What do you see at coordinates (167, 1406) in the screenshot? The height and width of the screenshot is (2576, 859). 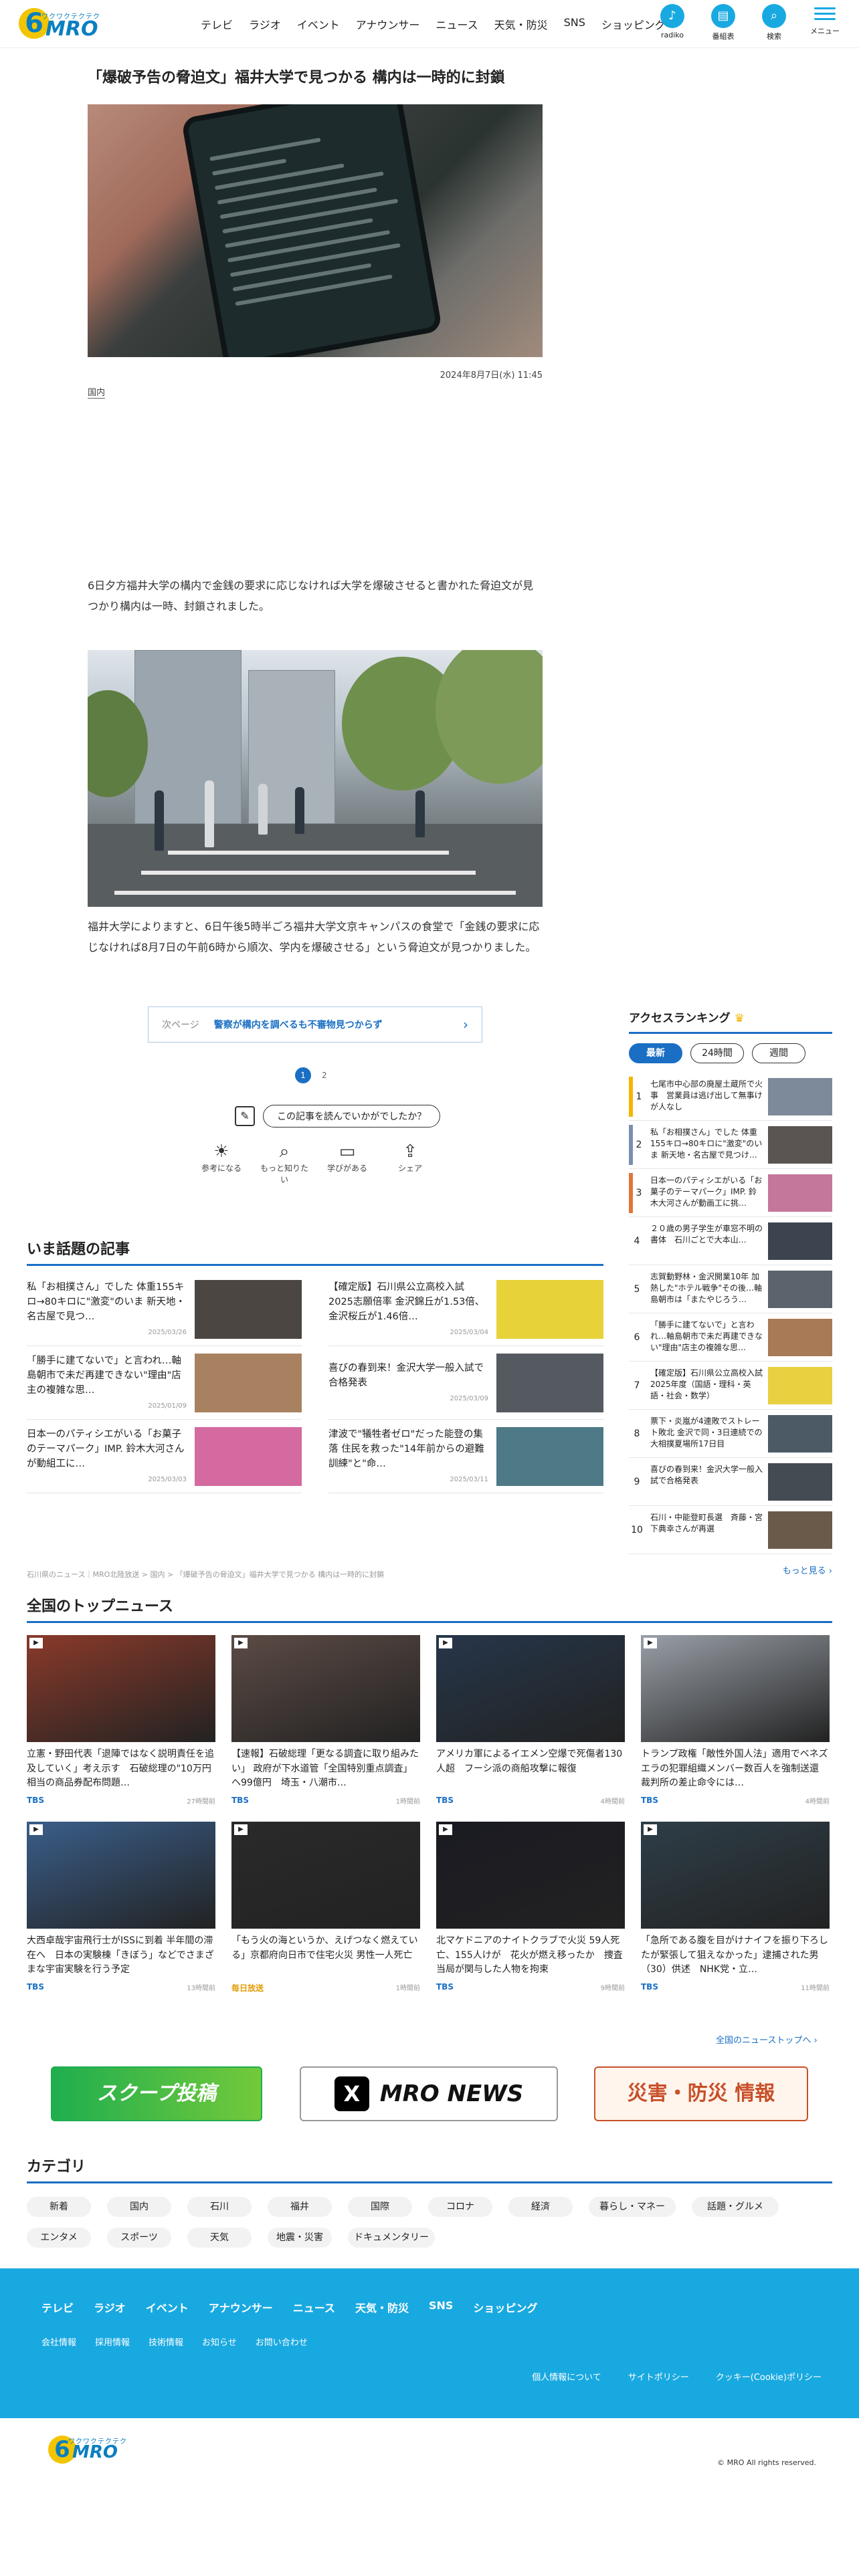 I see `trending-article-date: 2025/01/09` at bounding box center [167, 1406].